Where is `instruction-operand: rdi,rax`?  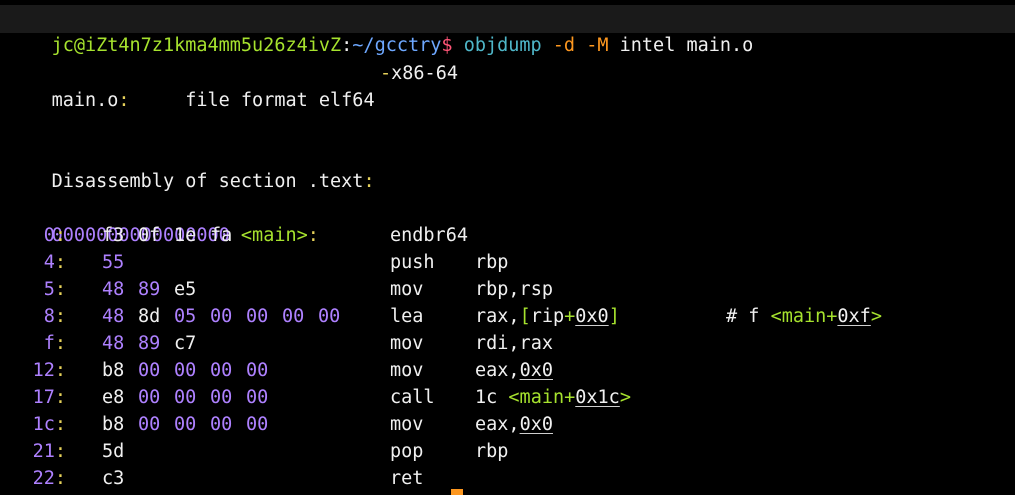
instruction-operand: rdi,rax is located at coordinates (514, 343).